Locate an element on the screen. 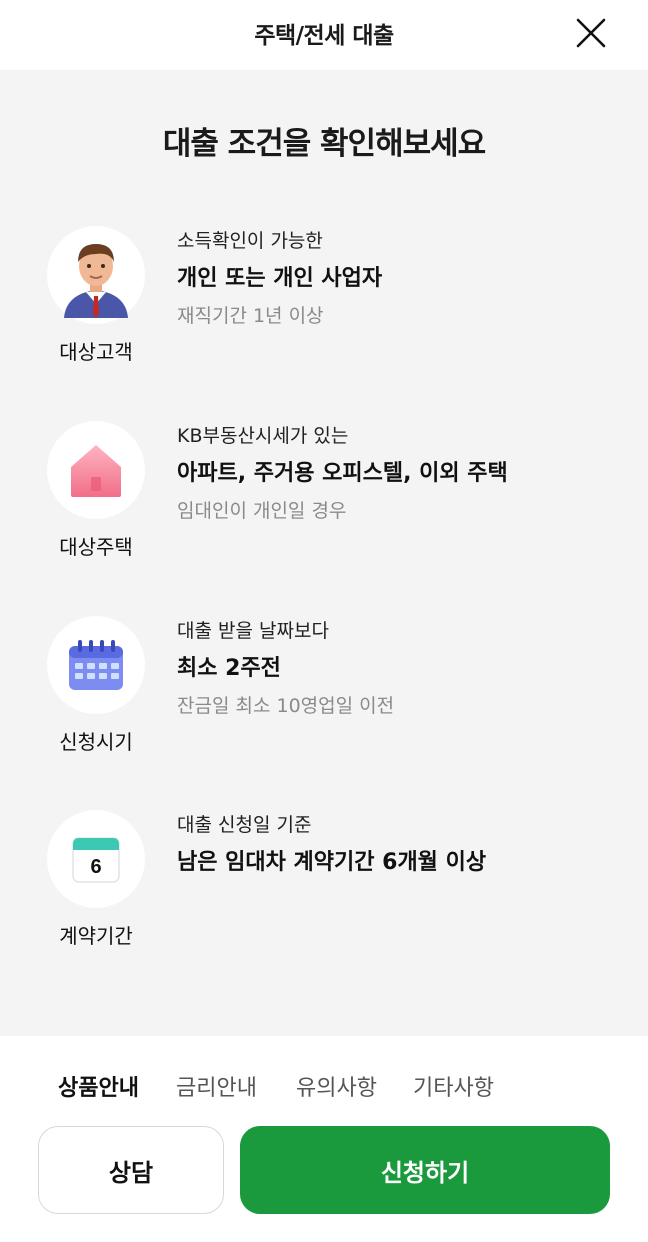 Image resolution: width=648 pixels, height=1242 pixels. condition-main: 개인 또는 개인 사업자 is located at coordinates (280, 278).